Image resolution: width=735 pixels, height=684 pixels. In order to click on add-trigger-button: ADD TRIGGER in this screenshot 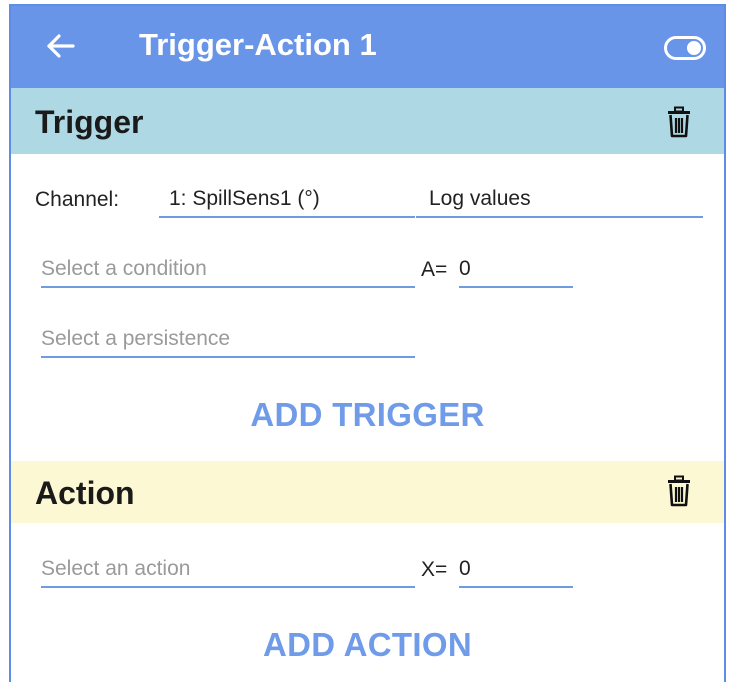, I will do `click(367, 415)`.